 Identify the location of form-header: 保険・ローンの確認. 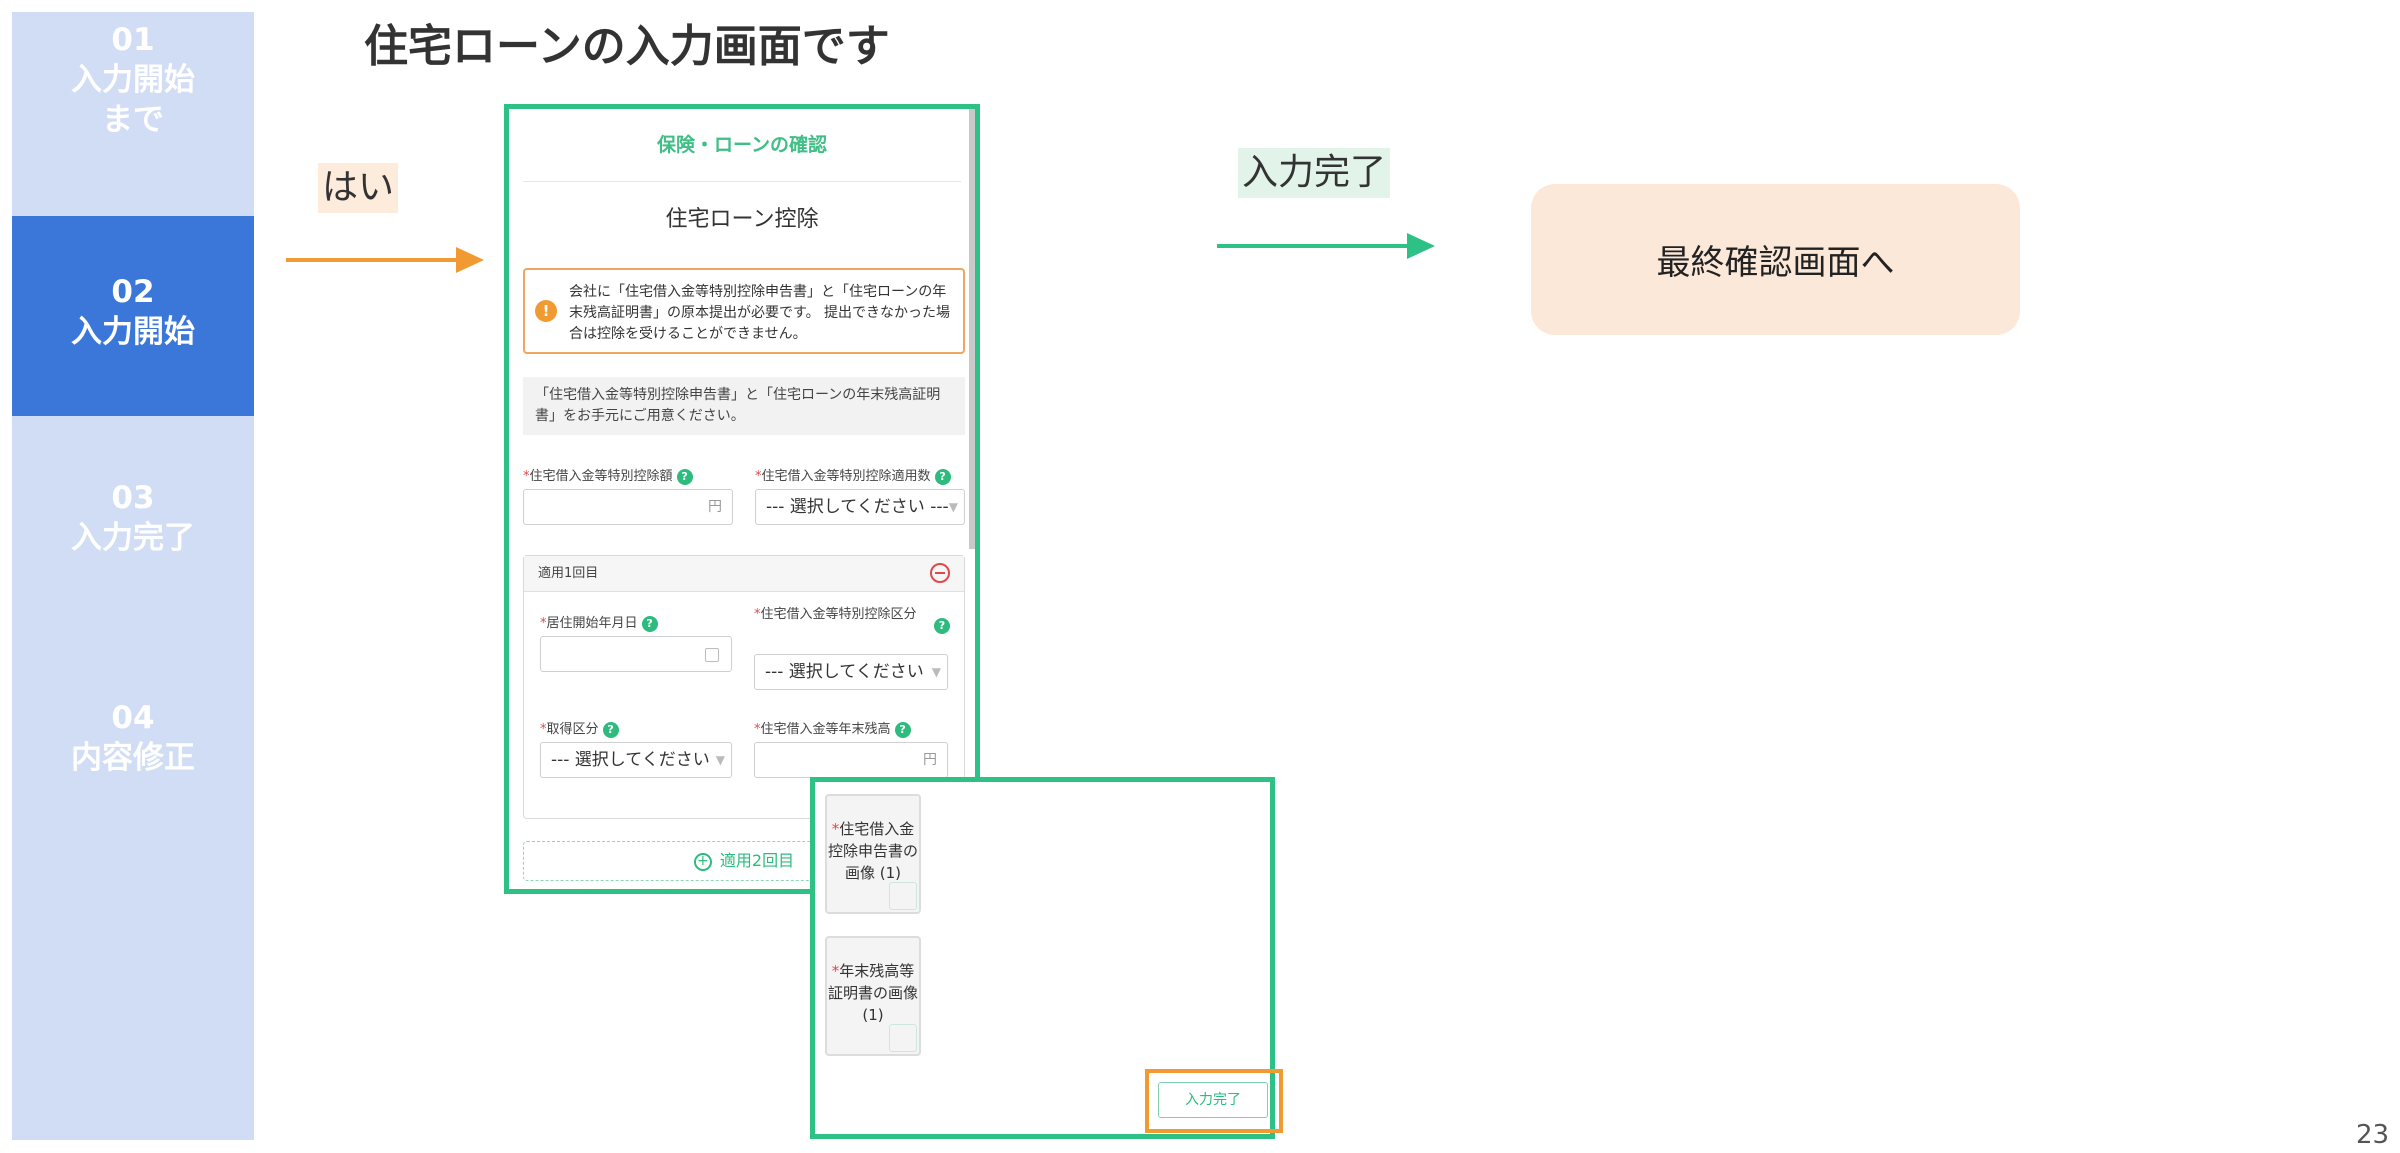
(742, 145).